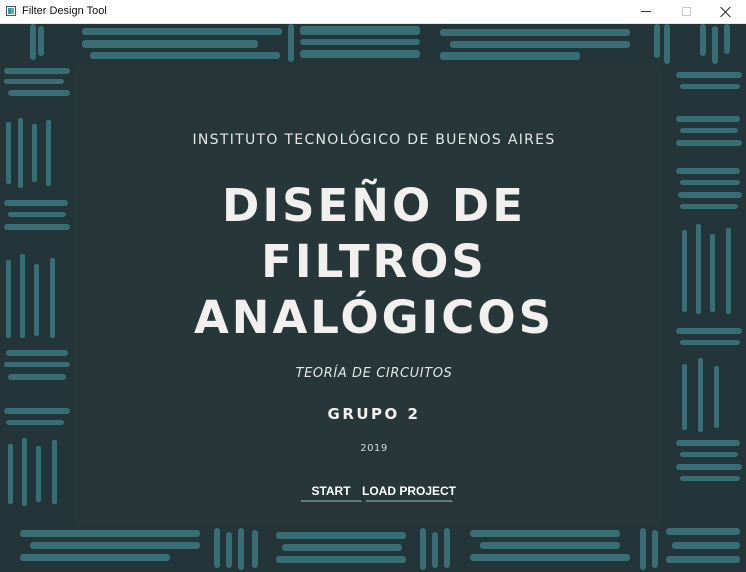  I want to click on load-project-button: LOAD PROJECT, so click(409, 491).